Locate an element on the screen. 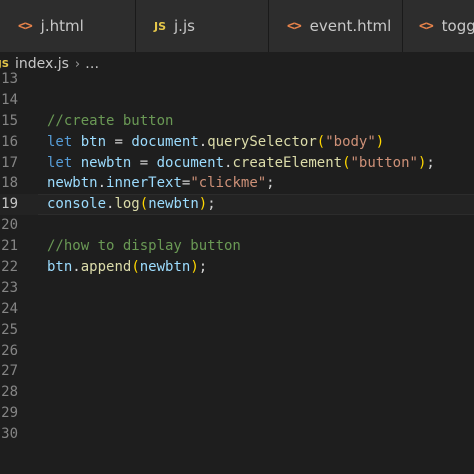 This screenshot has height=474, width=474. code-text: console.log(newbtn); is located at coordinates (131, 204).